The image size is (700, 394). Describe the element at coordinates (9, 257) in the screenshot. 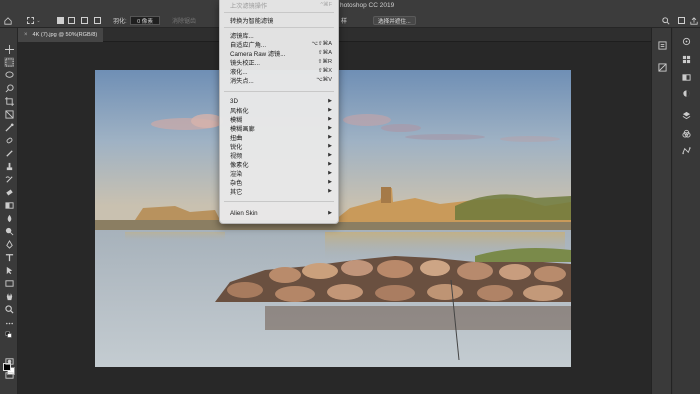

I see `type-tool-icon` at that location.